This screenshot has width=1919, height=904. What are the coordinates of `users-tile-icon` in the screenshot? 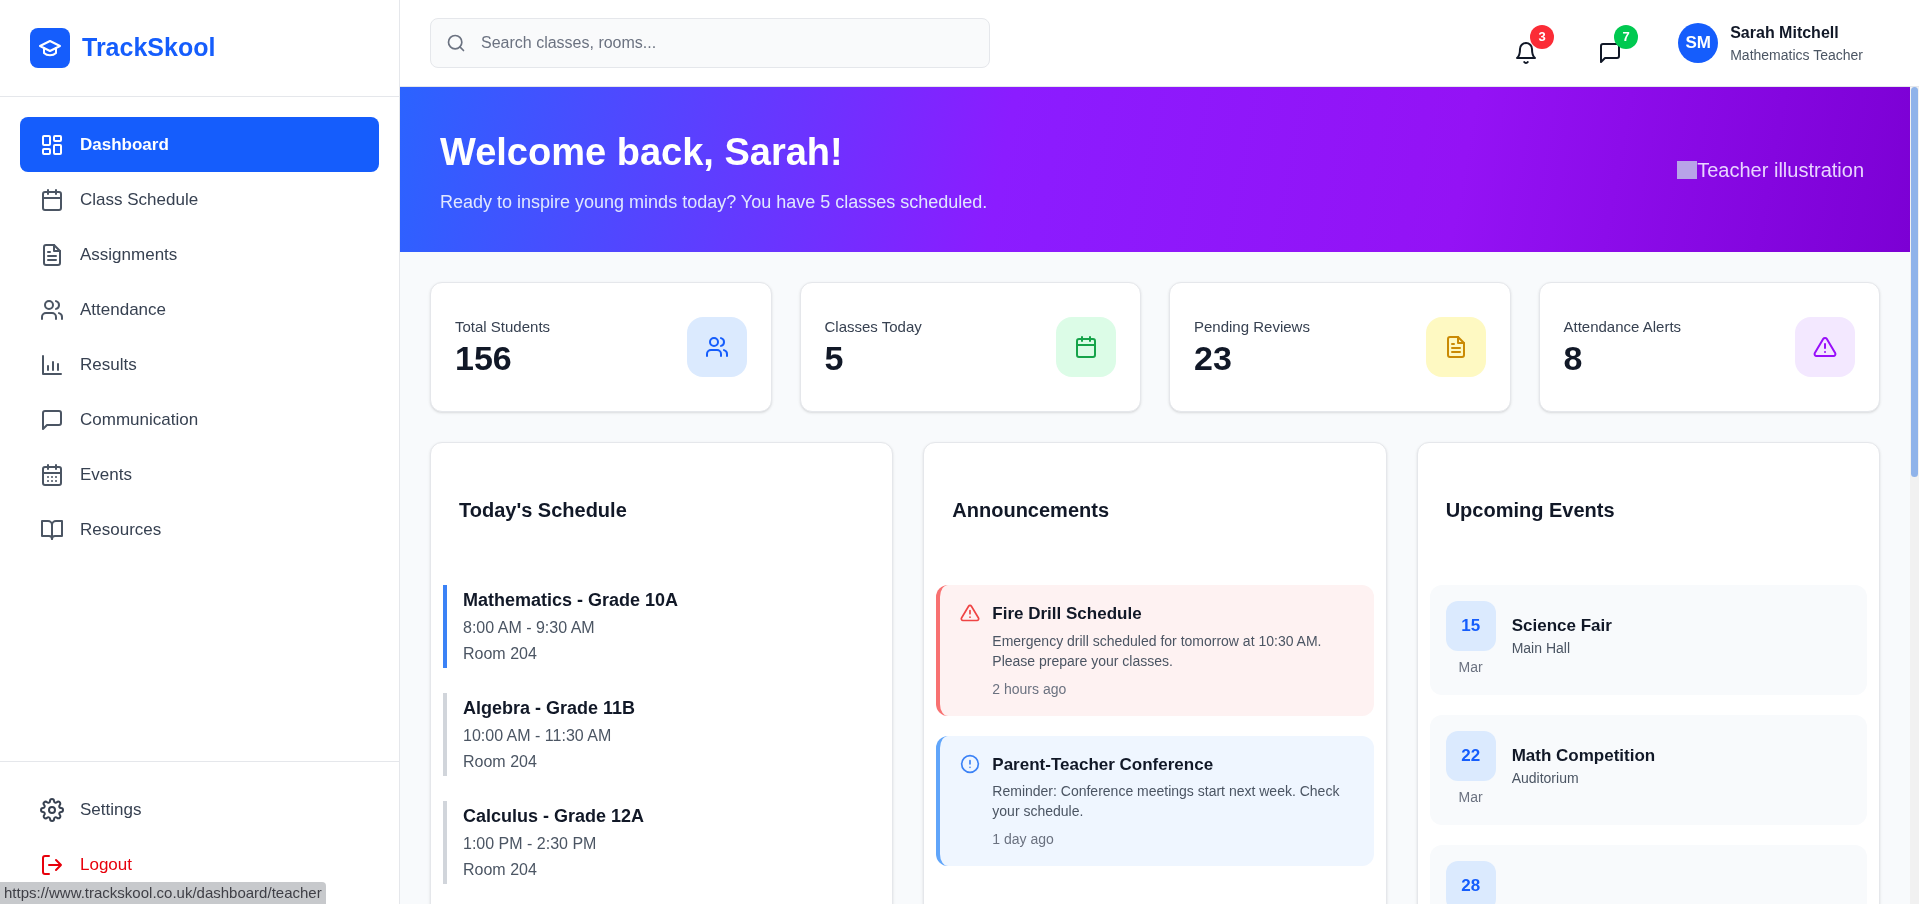 It's located at (716, 347).